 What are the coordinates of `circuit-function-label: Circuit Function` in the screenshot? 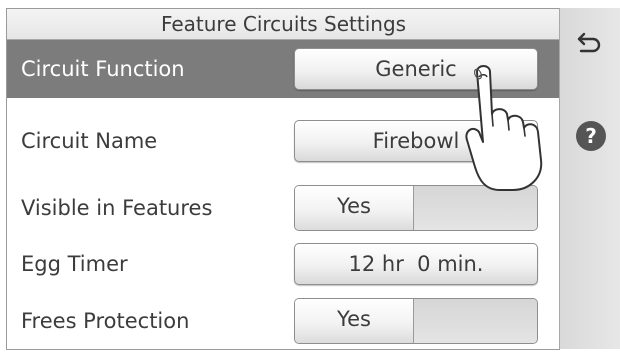 It's located at (103, 69).